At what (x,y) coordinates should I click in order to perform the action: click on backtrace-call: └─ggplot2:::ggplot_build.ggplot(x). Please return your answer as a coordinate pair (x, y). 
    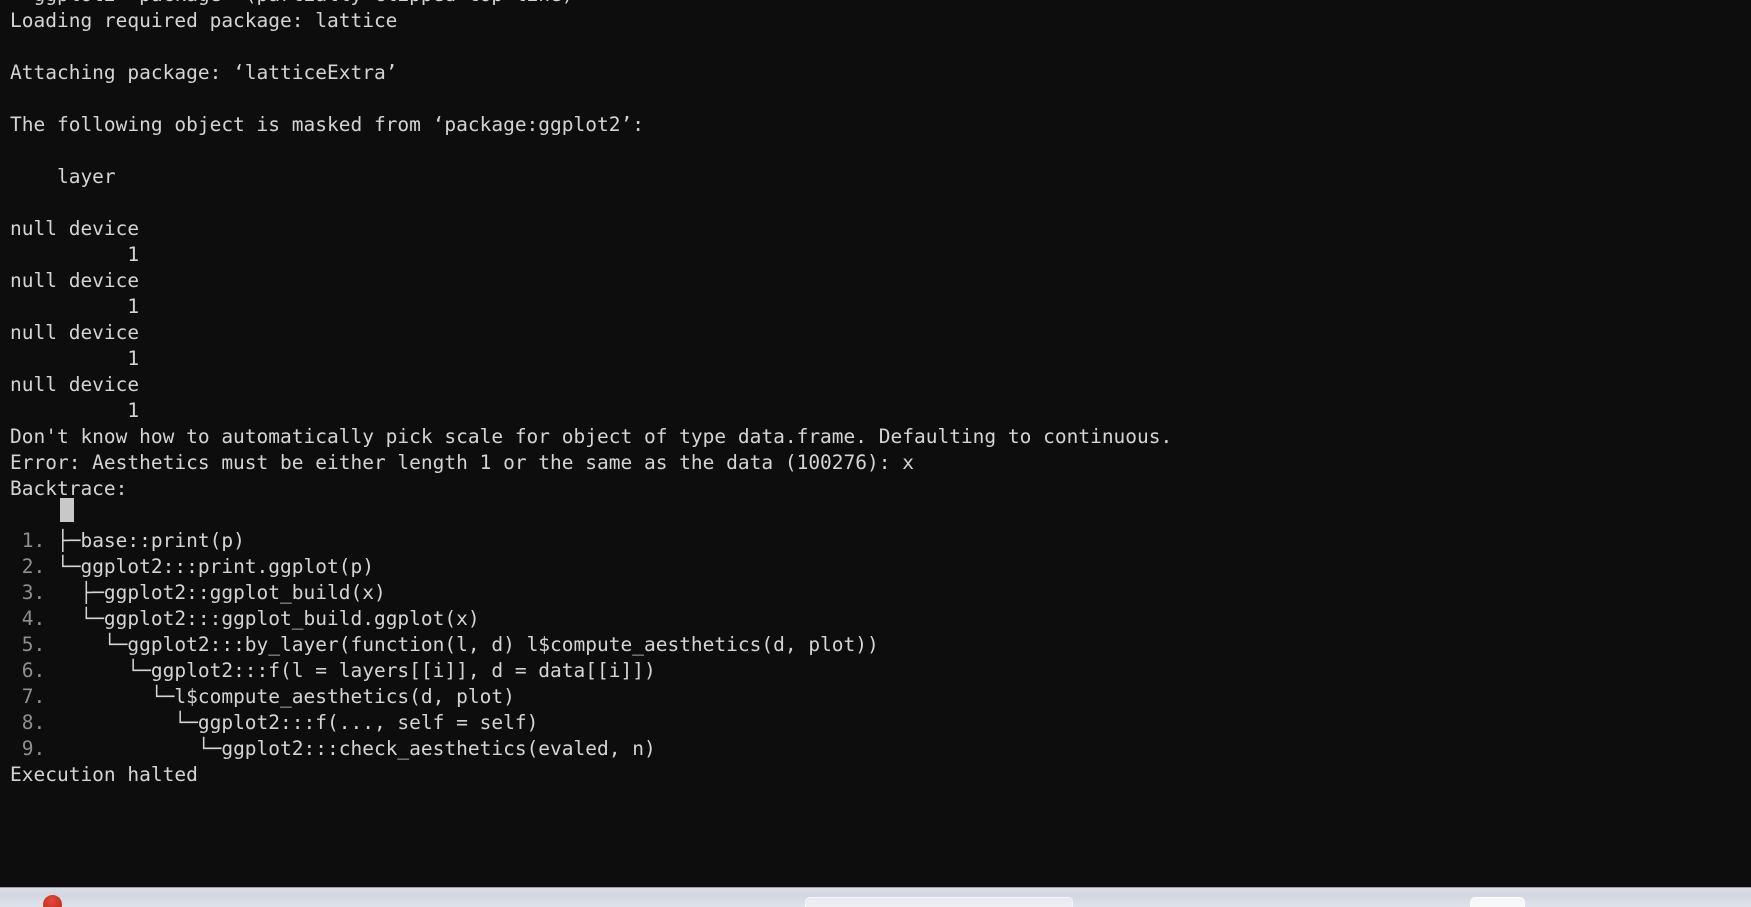
    Looking at the image, I should click on (268, 618).